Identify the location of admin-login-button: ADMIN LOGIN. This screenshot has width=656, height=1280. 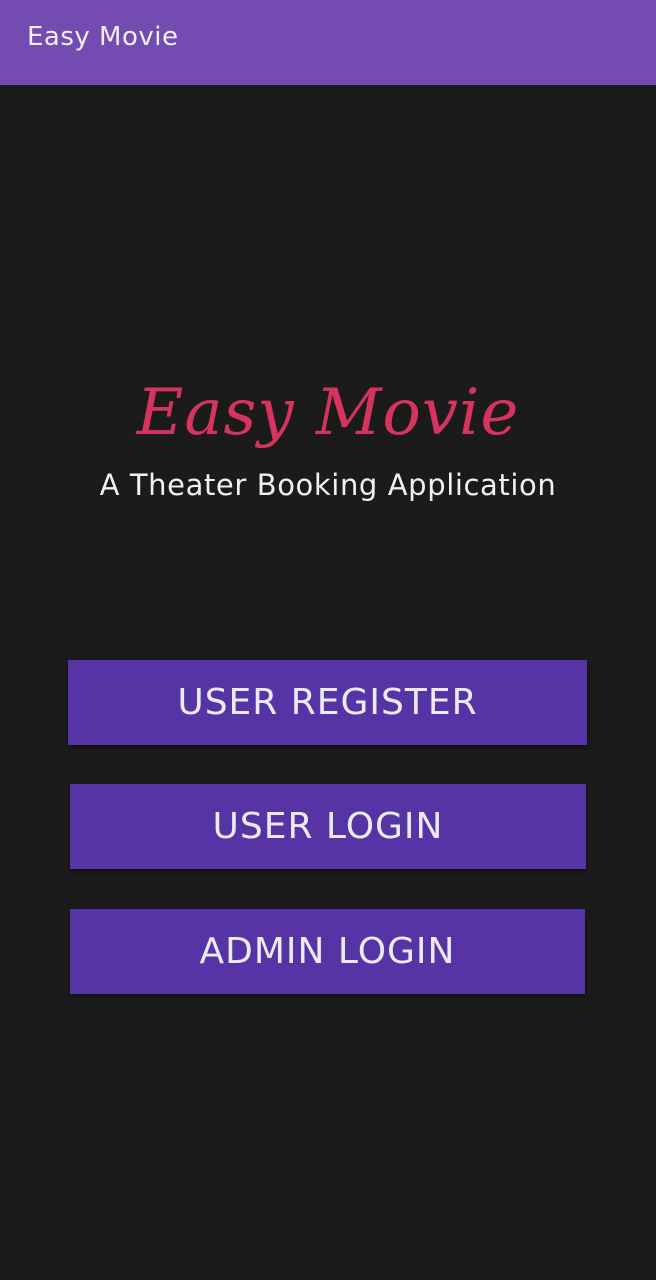
(327, 951).